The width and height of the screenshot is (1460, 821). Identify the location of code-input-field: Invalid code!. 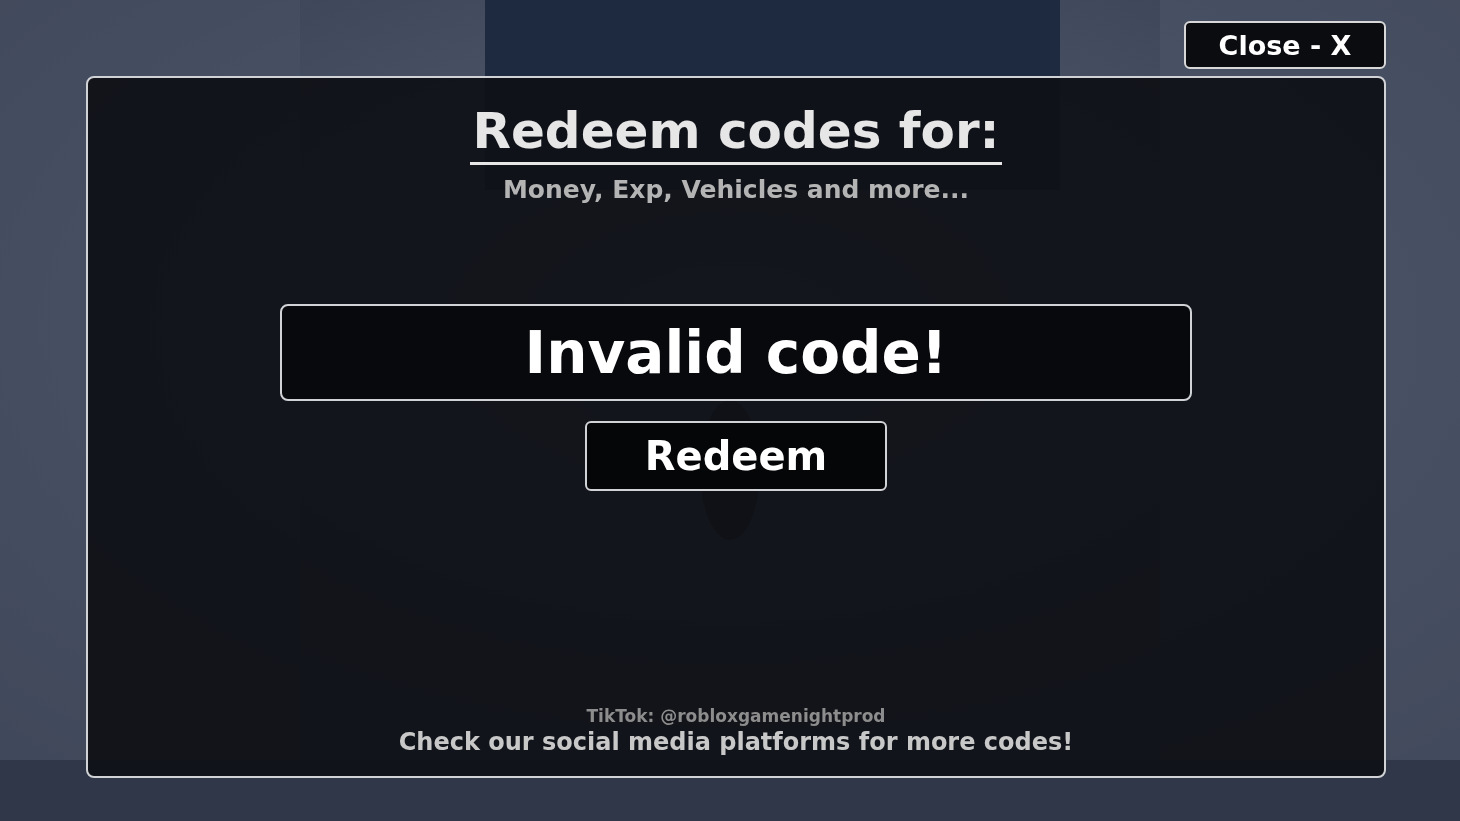
(736, 352).